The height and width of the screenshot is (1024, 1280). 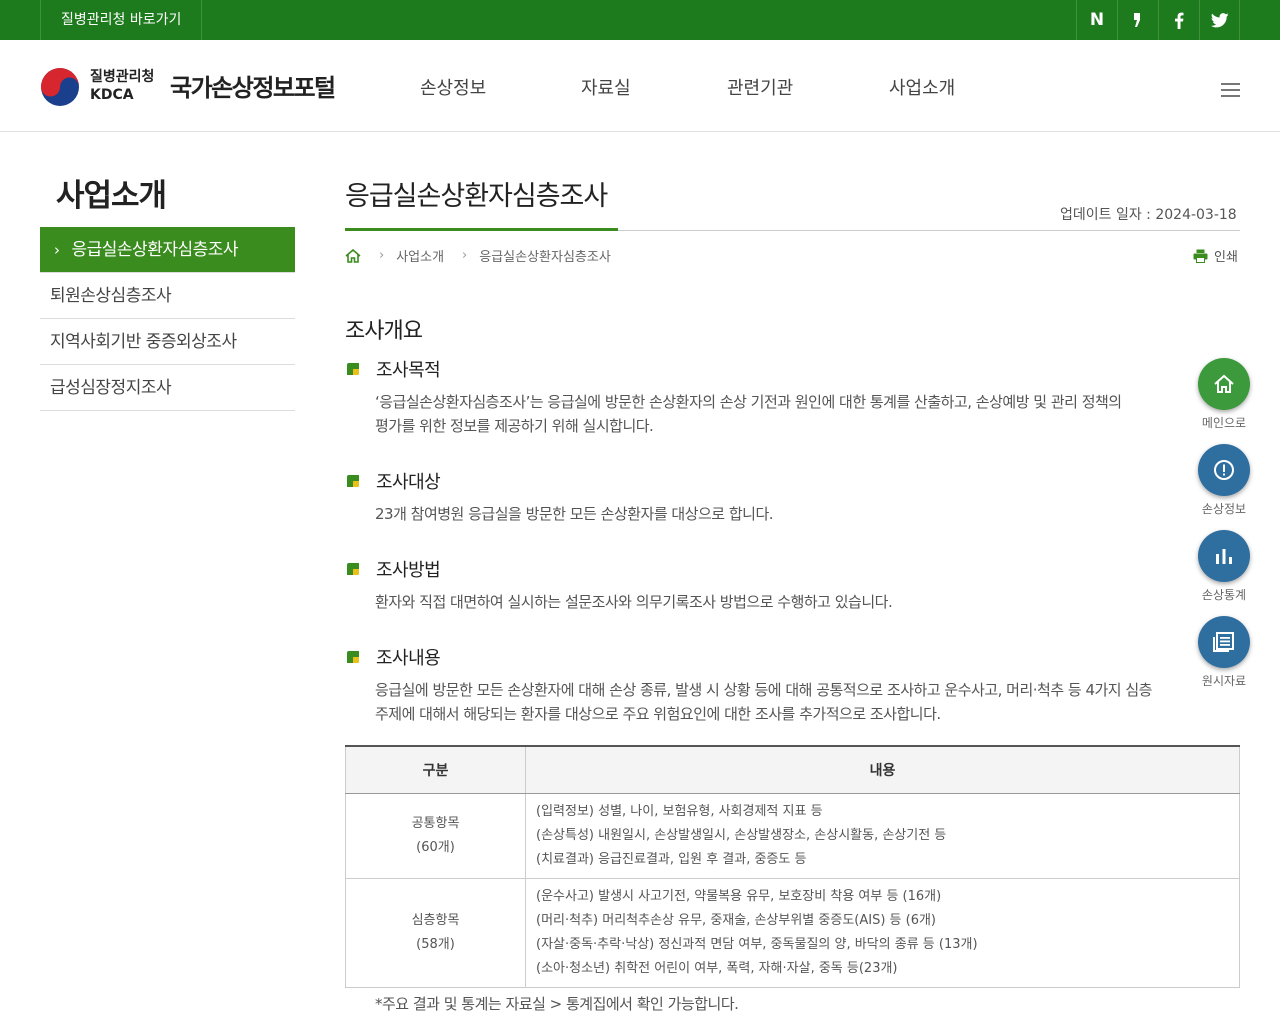 I want to click on table-header-row: 구분 내용, so click(x=792, y=769).